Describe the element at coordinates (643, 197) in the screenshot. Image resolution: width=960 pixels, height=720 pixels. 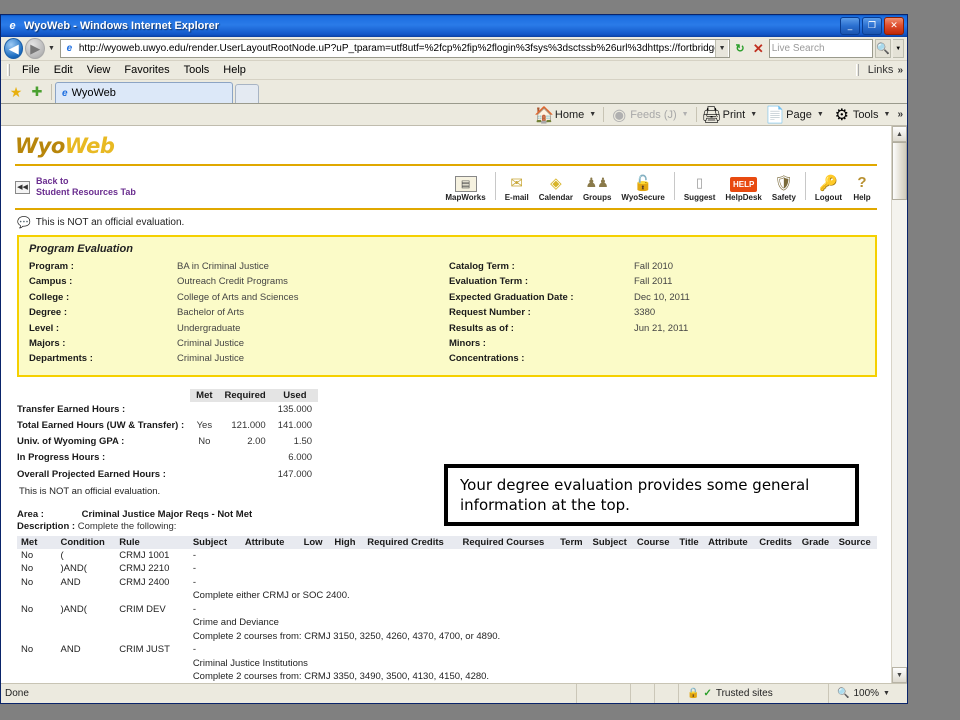
I see `toolbar-label-wyosecure: WyoSecure` at that location.